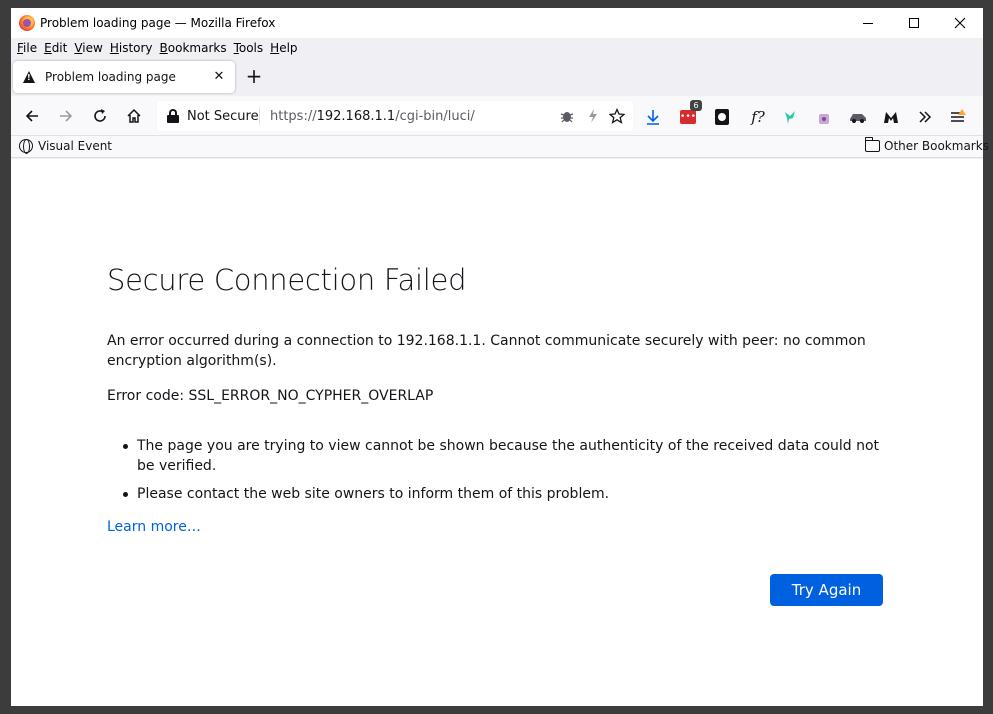 The image size is (993, 714). I want to click on insecure-lock-icon, so click(173, 116).